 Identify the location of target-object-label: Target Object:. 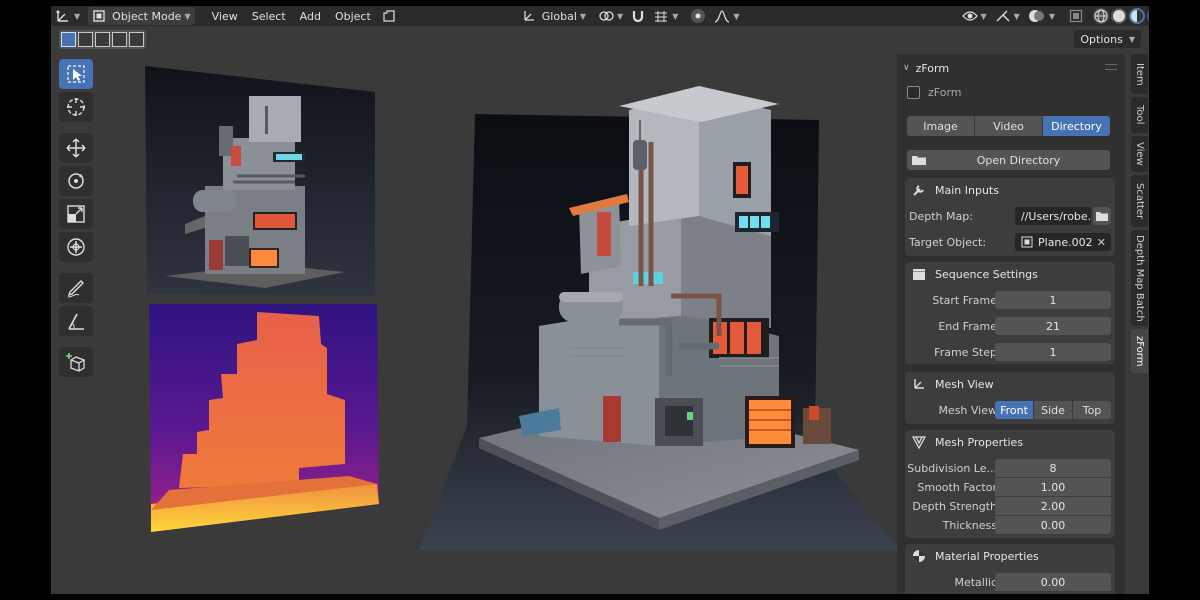
(948, 242).